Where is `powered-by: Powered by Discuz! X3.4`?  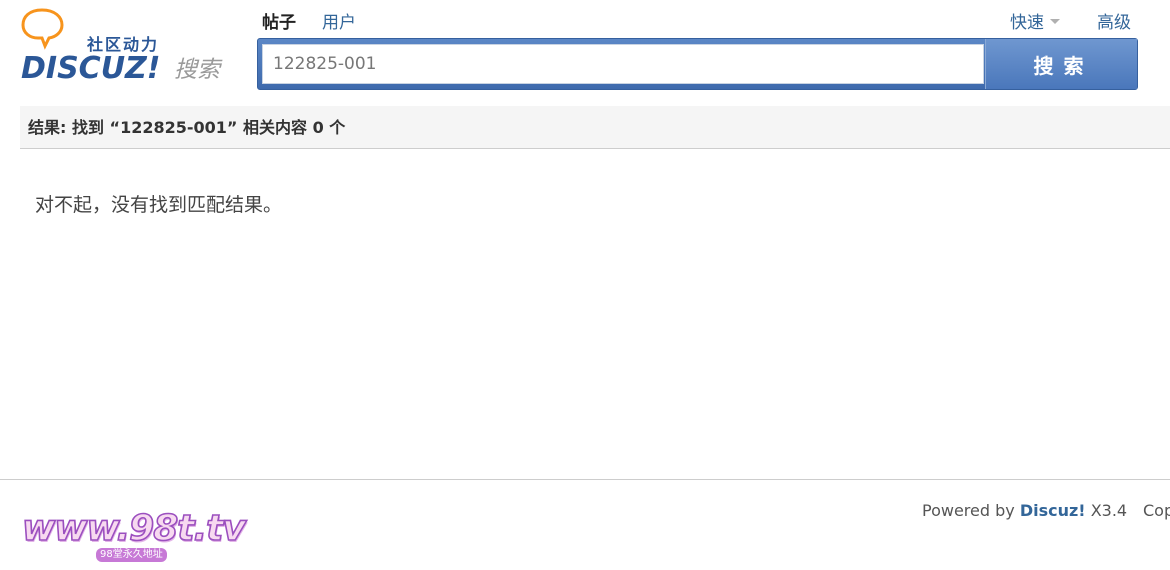
powered-by: Powered by Discuz! X3.4 is located at coordinates (1024, 510).